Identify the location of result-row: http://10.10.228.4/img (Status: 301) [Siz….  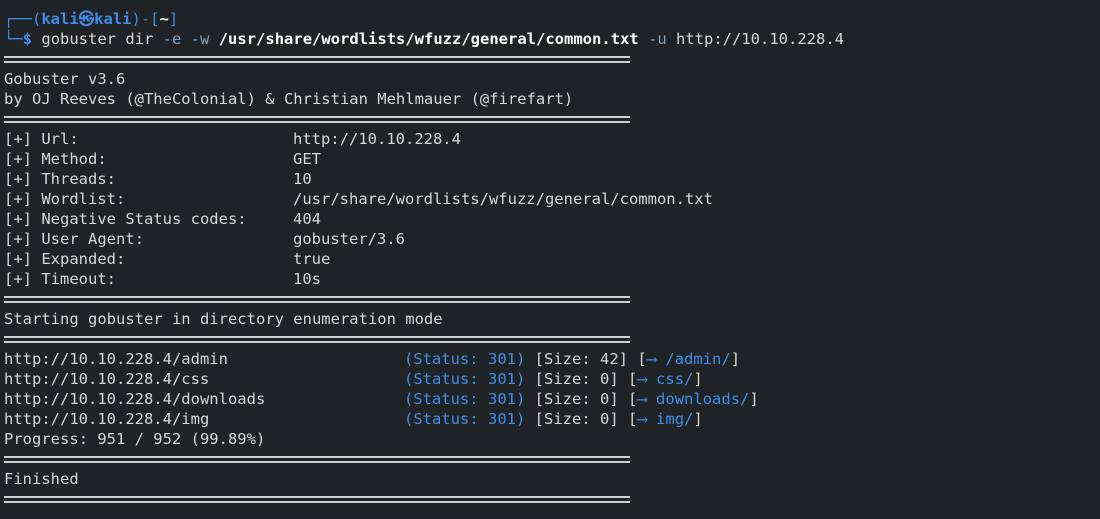
(550, 419).